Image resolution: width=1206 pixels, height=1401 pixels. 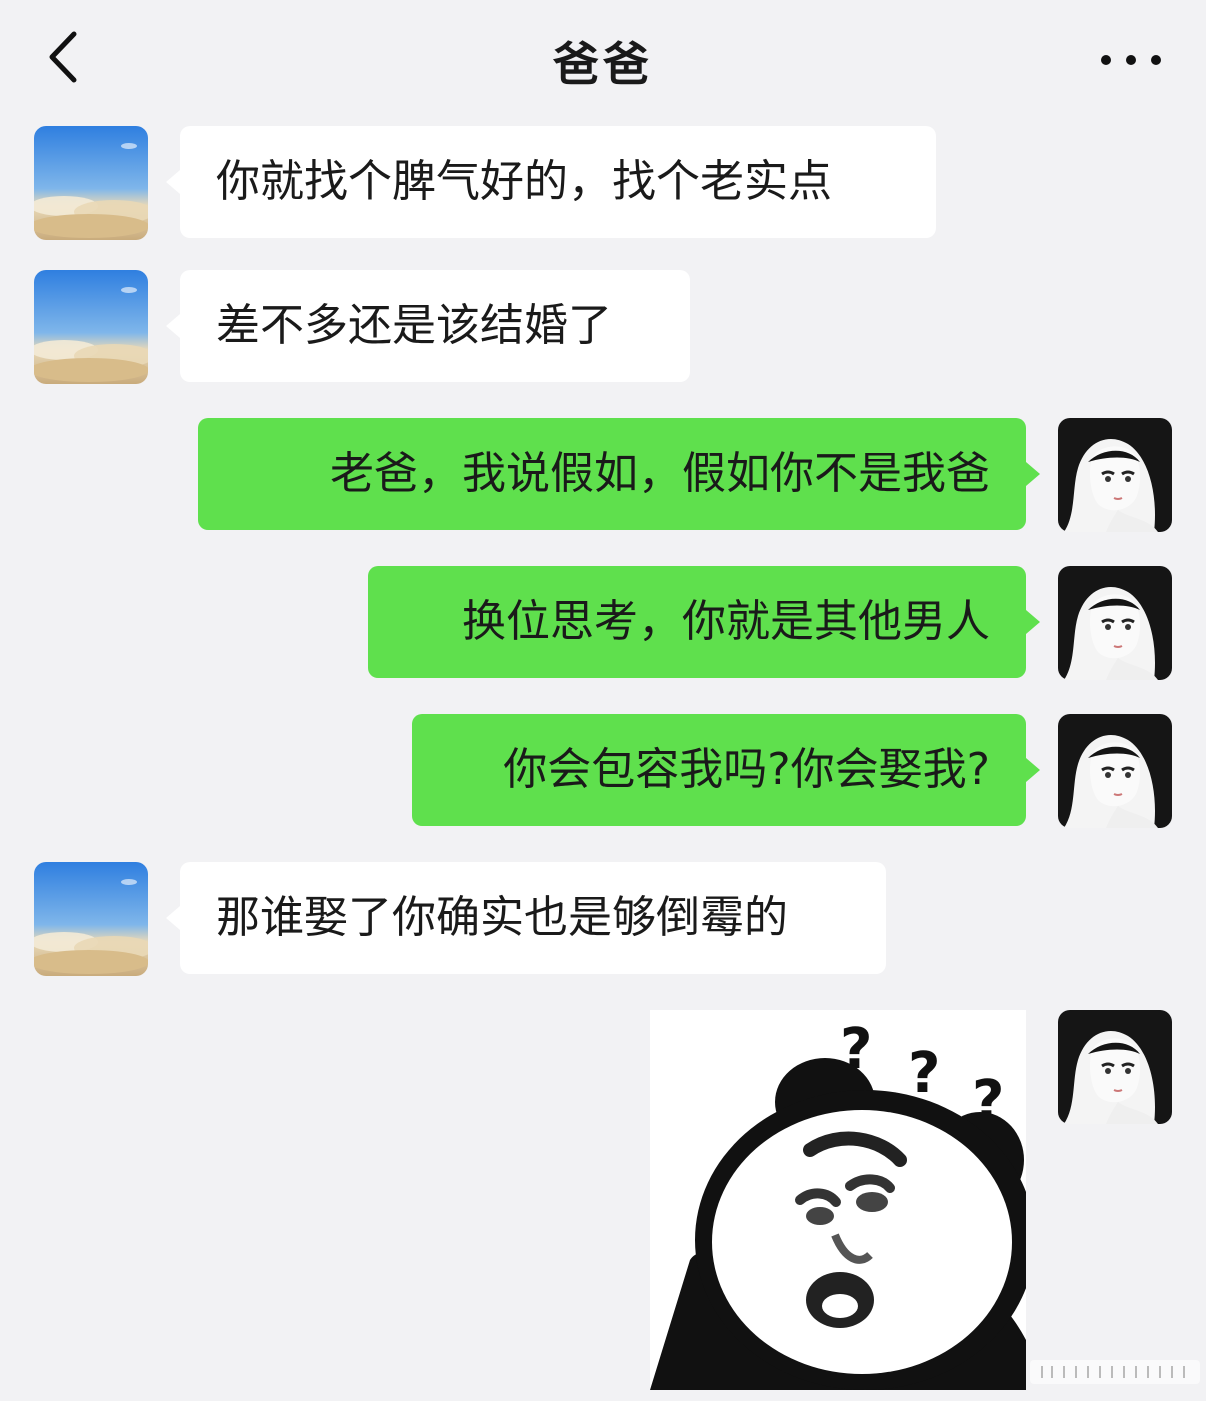 I want to click on panda-sticker-message: ? ? ?, so click(x=838, y=1200).